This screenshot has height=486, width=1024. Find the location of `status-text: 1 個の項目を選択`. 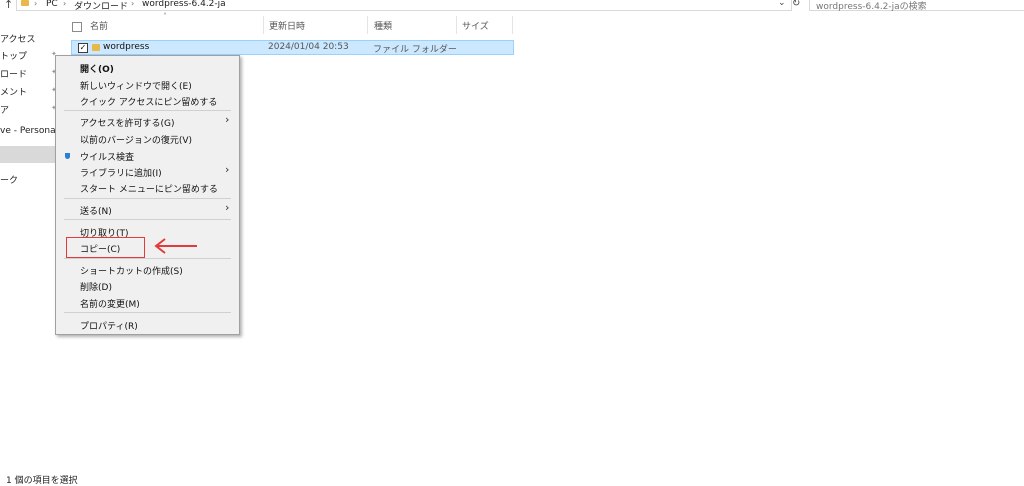

status-text: 1 個の項目を選択 is located at coordinates (42, 481).